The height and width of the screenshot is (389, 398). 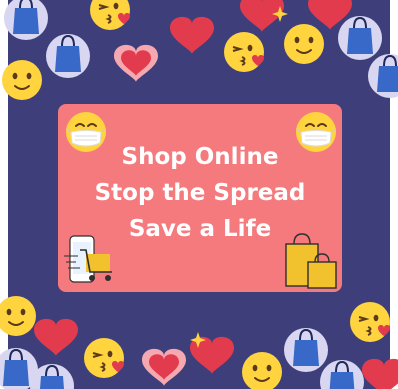 What do you see at coordinates (311, 261) in the screenshot?
I see `shopping-bags-icon` at bounding box center [311, 261].